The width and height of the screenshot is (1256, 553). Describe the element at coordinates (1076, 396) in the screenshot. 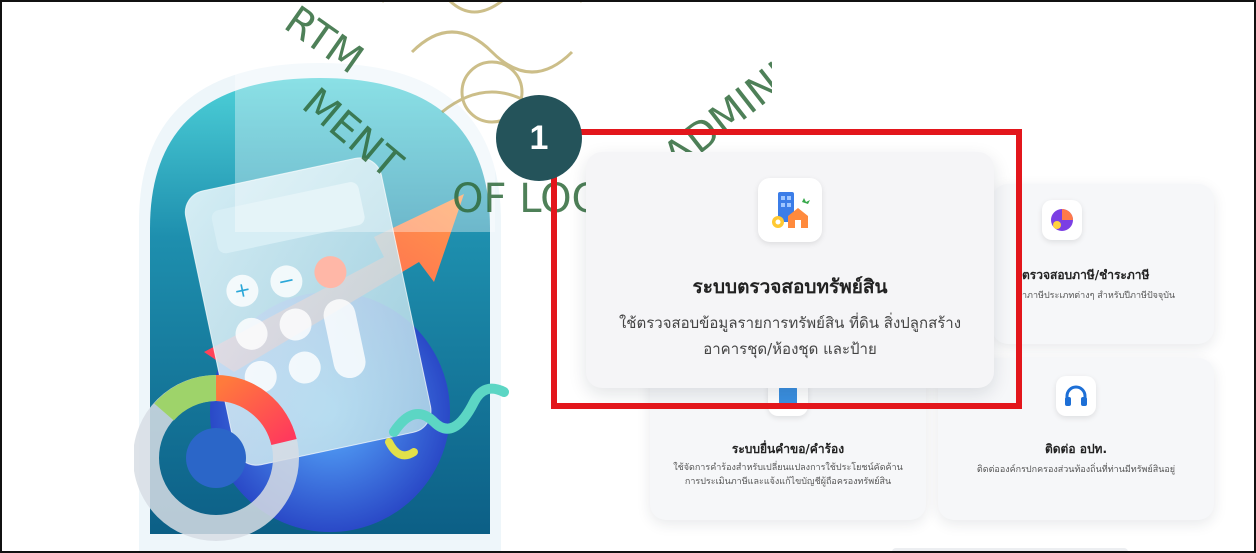

I see `headphones-icon` at that location.